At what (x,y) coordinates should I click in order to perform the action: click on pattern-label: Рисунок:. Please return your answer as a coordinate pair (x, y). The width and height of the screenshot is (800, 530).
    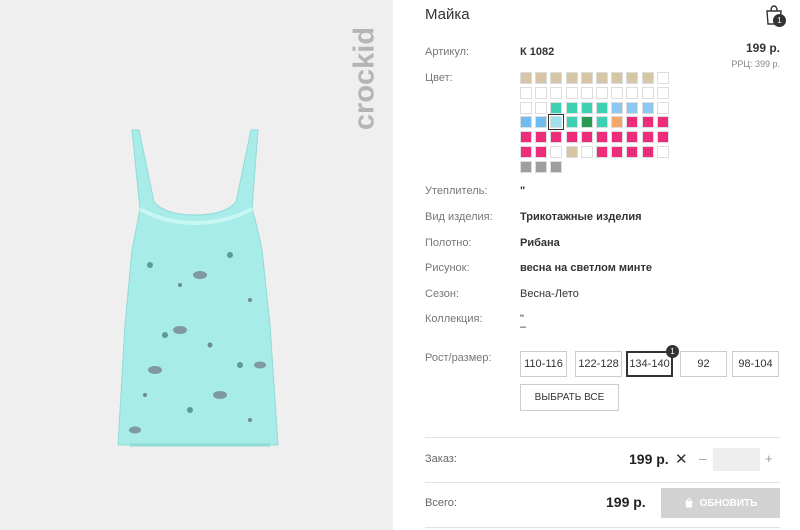
    Looking at the image, I should click on (447, 268).